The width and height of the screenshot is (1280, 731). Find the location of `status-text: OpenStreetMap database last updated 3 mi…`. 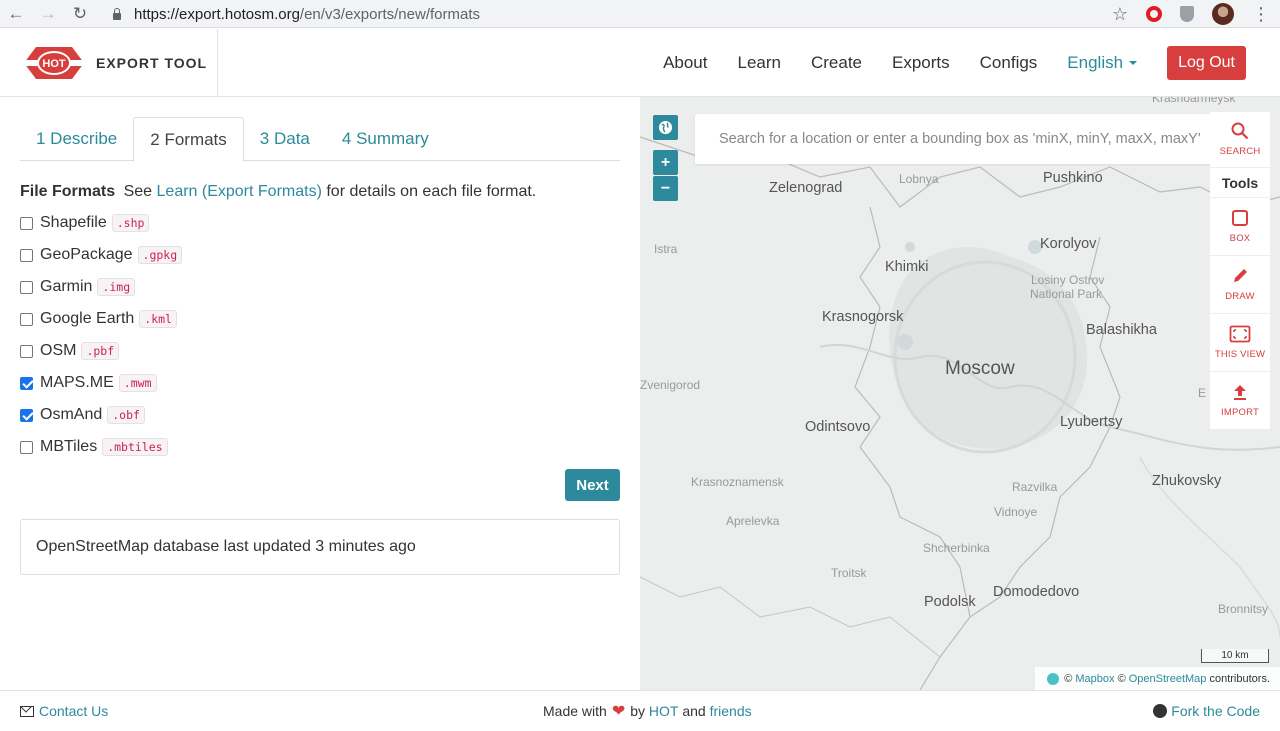

status-text: OpenStreetMap database last updated 3 mi… is located at coordinates (226, 546).